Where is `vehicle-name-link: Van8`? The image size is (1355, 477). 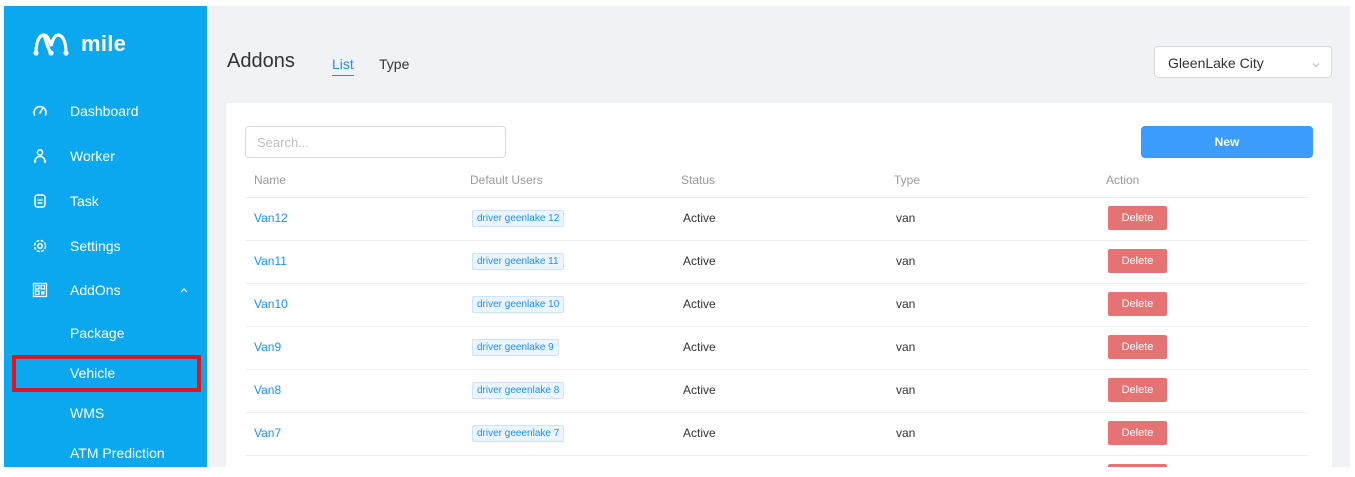
vehicle-name-link: Van8 is located at coordinates (267, 390).